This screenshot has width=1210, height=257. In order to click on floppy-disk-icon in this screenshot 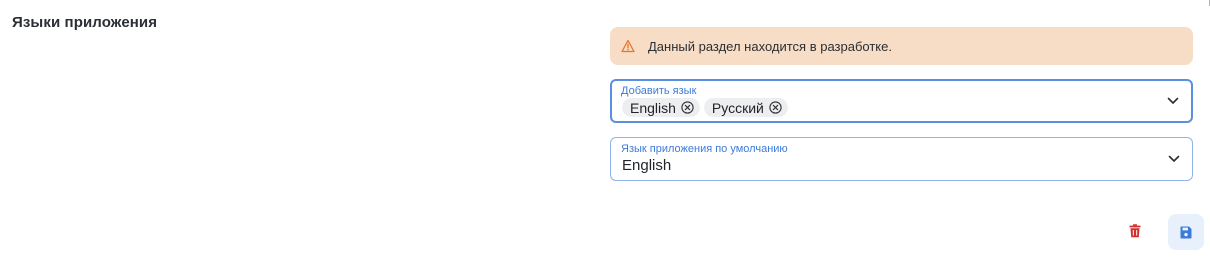, I will do `click(1186, 232)`.